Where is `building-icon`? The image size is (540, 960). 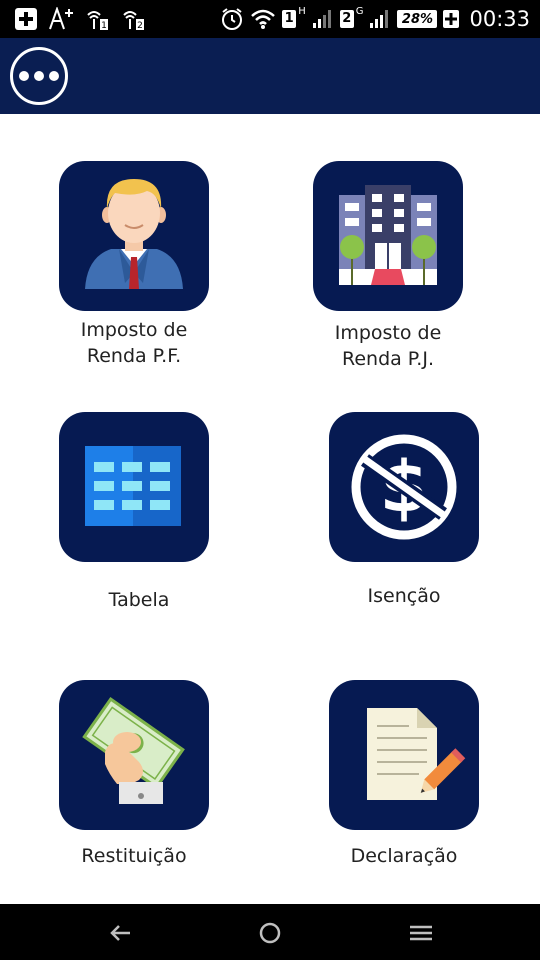
building-icon is located at coordinates (388, 235).